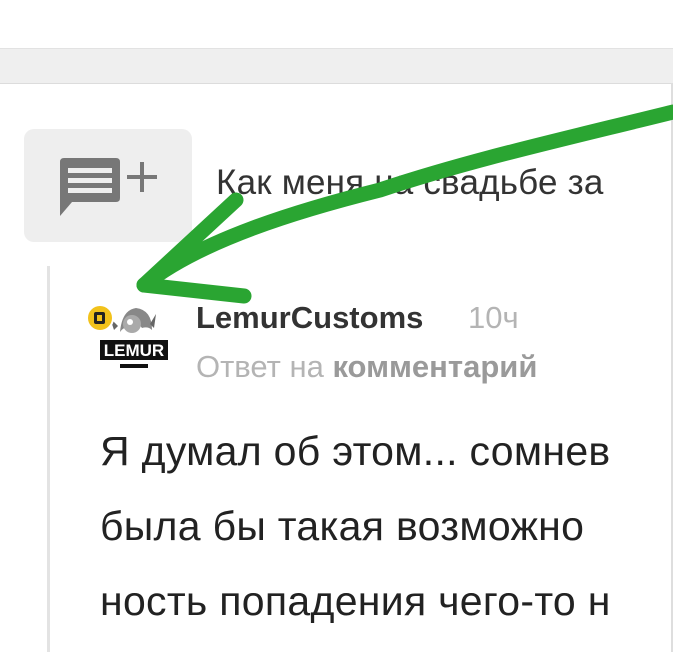 The image size is (673, 652). What do you see at coordinates (336, 66) in the screenshot?
I see `section-divider` at bounding box center [336, 66].